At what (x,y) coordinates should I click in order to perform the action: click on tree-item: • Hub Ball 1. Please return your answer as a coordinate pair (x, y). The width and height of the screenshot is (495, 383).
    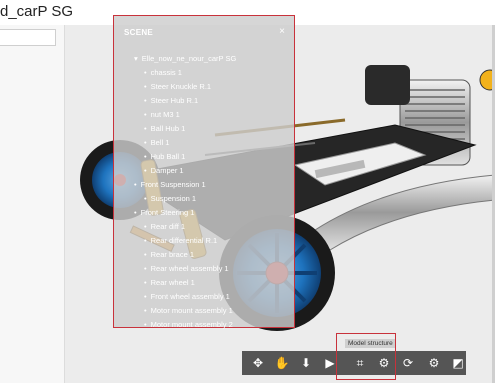
    Looking at the image, I should click on (164, 156).